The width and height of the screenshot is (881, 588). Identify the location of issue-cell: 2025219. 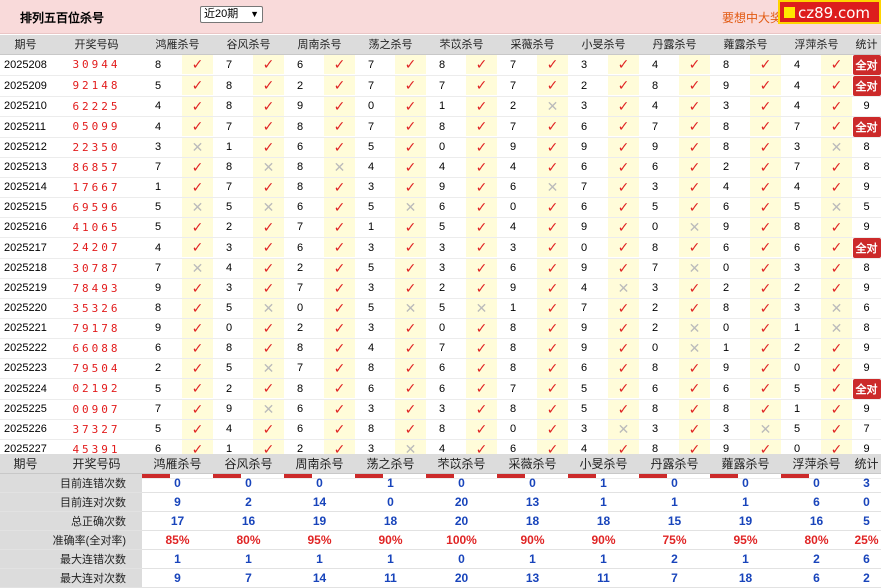
(25, 288).